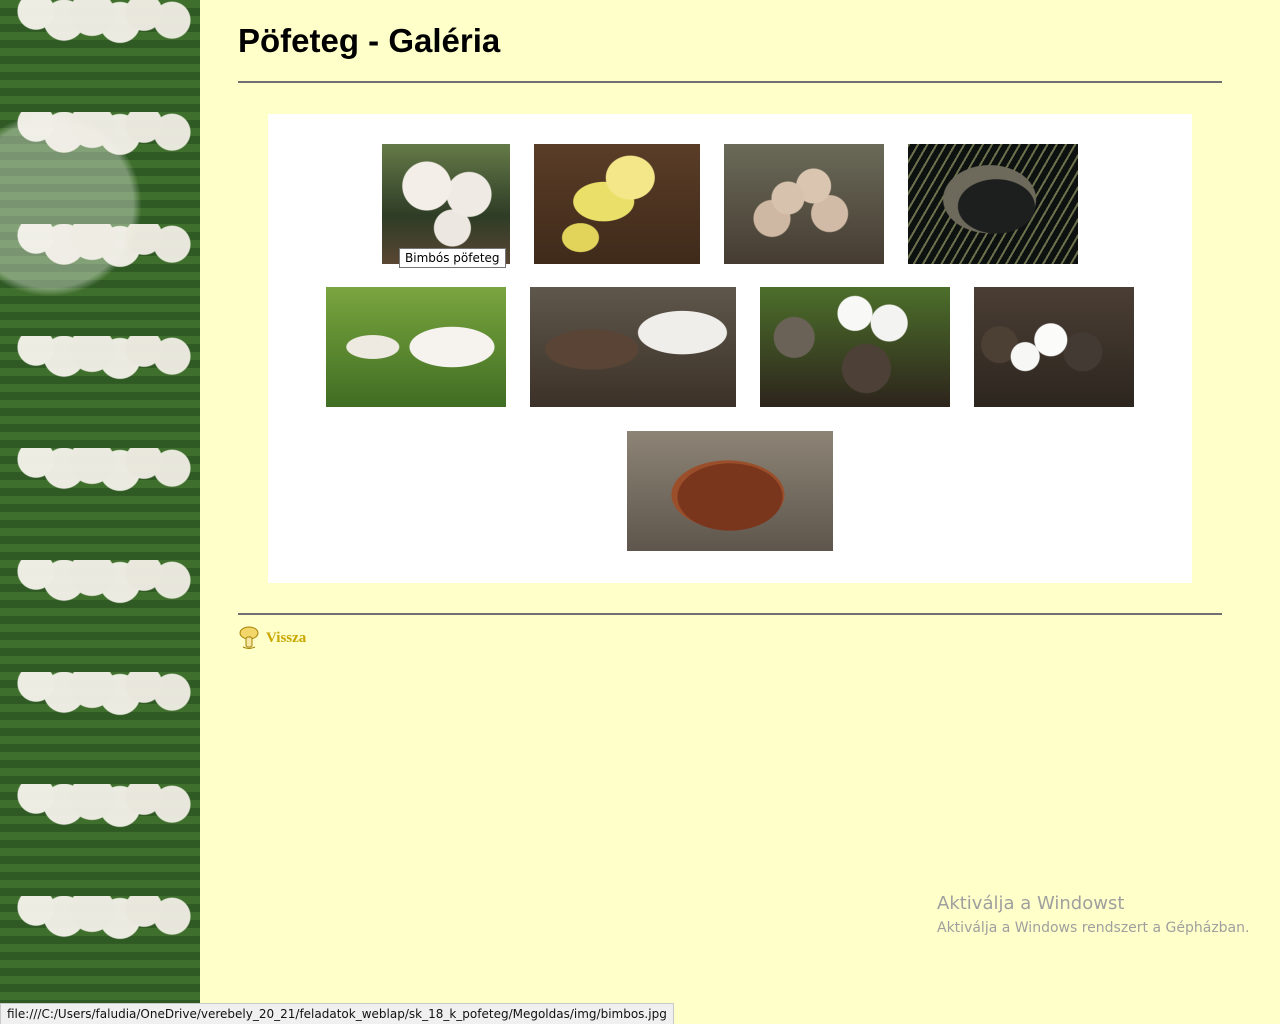 The height and width of the screenshot is (1024, 1280). What do you see at coordinates (804, 204) in the screenshot?
I see `pale-puffballs-thumbnail` at bounding box center [804, 204].